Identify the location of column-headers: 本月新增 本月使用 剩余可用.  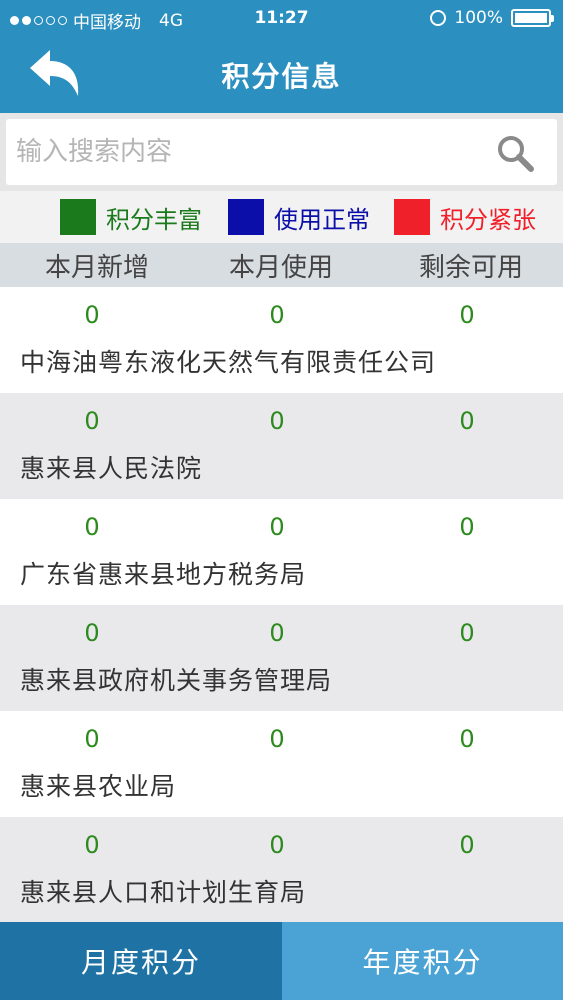
(281, 265).